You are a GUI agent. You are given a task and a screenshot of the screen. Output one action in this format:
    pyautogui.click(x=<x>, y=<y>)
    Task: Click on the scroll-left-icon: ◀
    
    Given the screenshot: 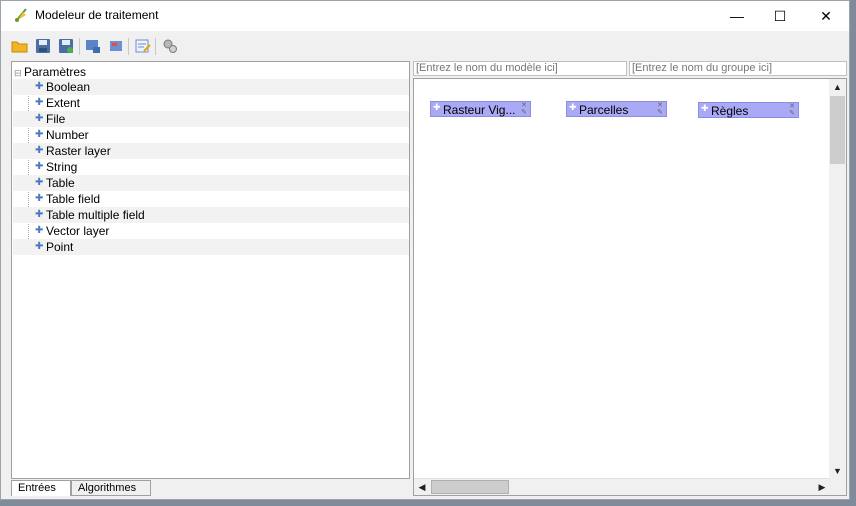 What is the action you would take?
    pyautogui.click(x=422, y=487)
    